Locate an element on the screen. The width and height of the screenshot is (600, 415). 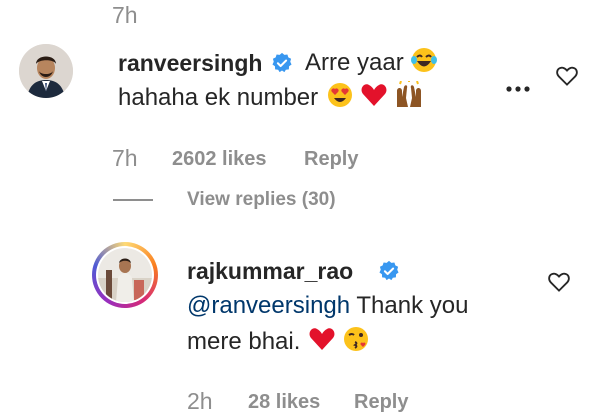
comment-text-line2: hahaha ek number is located at coordinates (271, 99).